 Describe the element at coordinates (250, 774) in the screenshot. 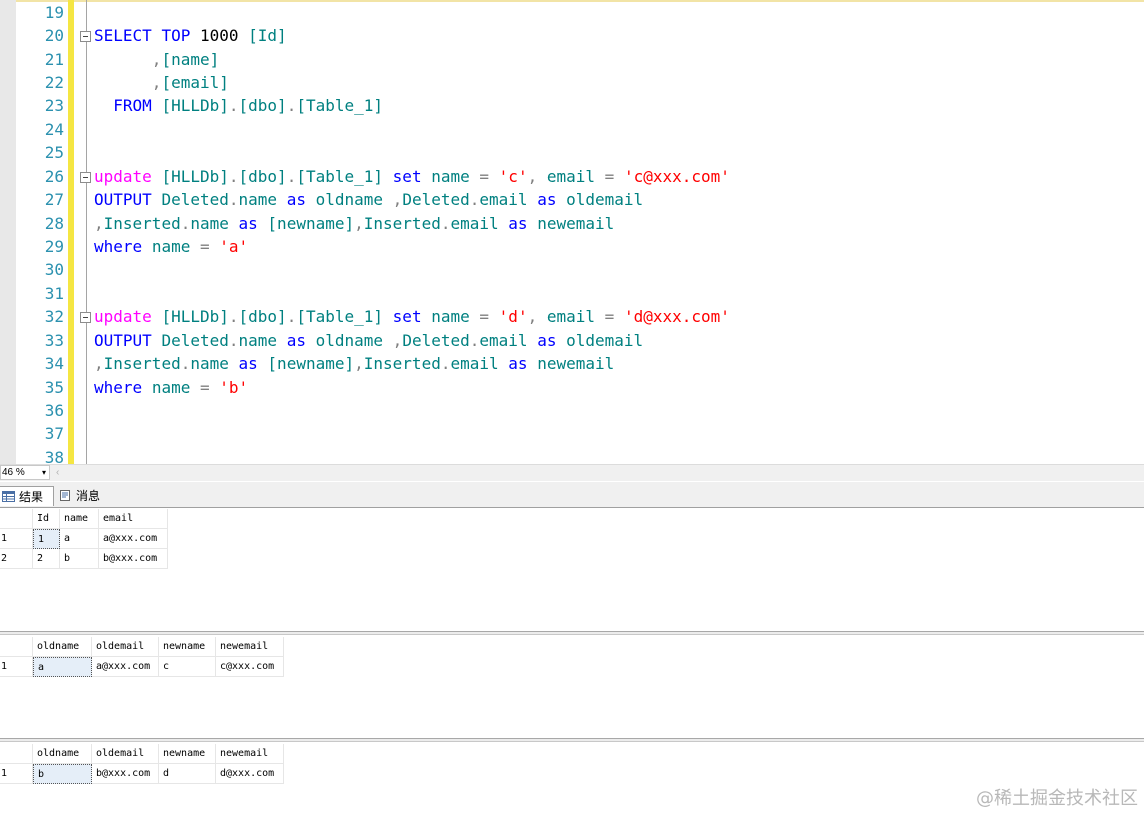

I see `table-cell: d@xxx.com` at that location.